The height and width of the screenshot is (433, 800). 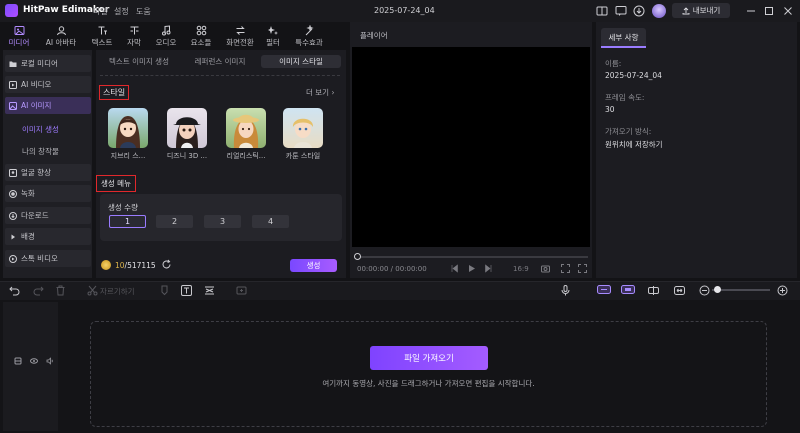 I want to click on tab-label: 텍스트, so click(x=102, y=42).